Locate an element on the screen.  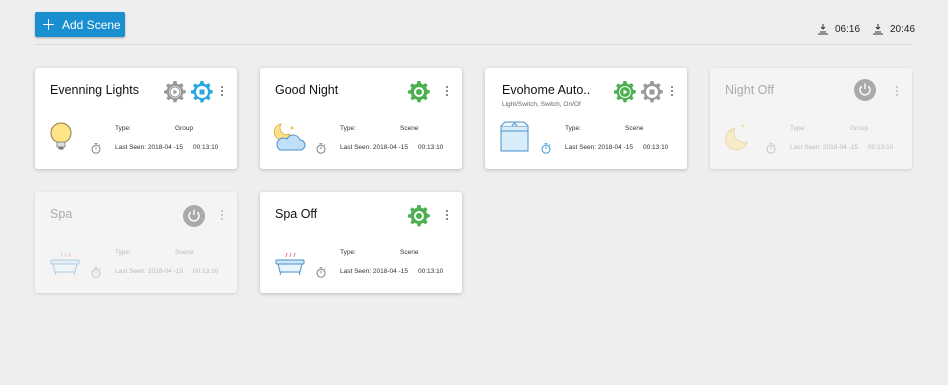
sunrise-indicator: 06:16 is located at coordinates (838, 29).